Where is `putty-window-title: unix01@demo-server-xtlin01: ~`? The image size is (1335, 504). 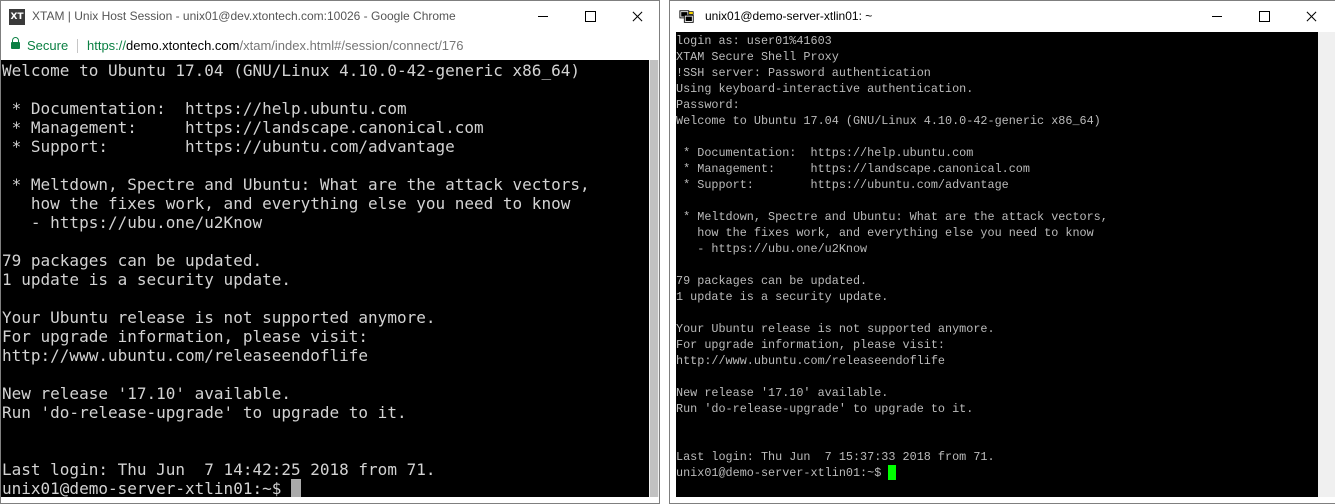
putty-window-title: unix01@demo-server-xtlin01: ~ is located at coordinates (789, 16).